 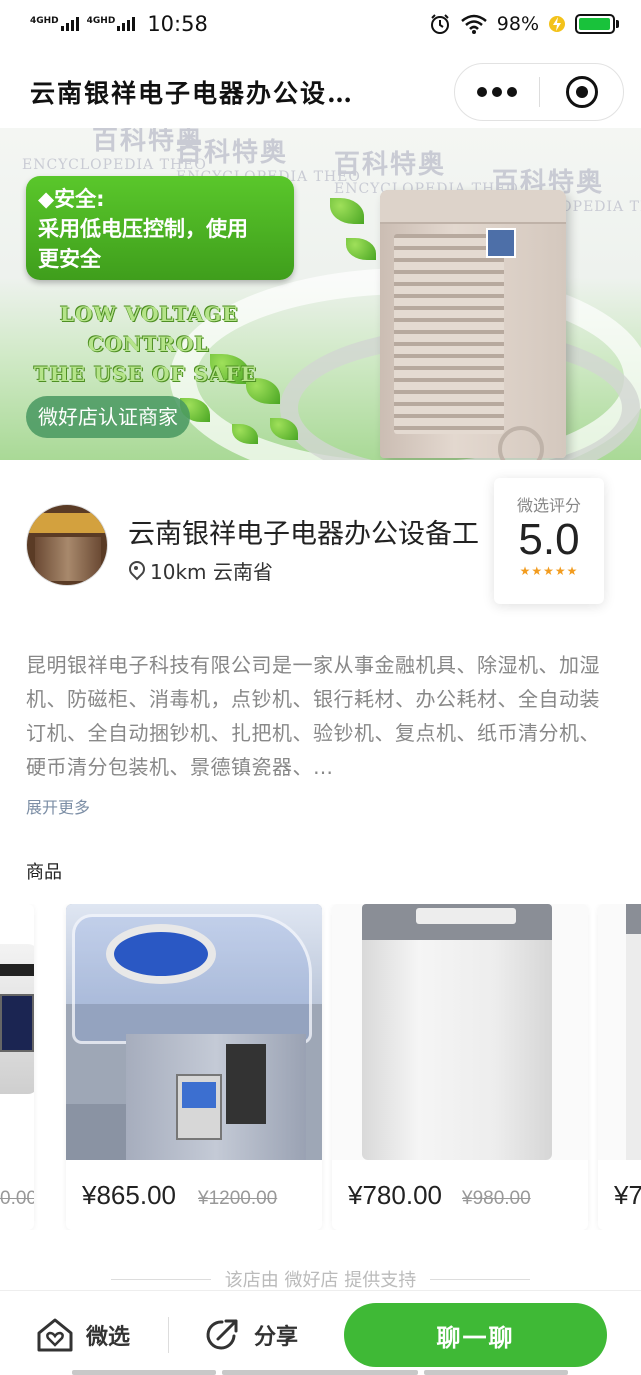 What do you see at coordinates (475, 1335) in the screenshot?
I see `chat-button: 聊一聊` at bounding box center [475, 1335].